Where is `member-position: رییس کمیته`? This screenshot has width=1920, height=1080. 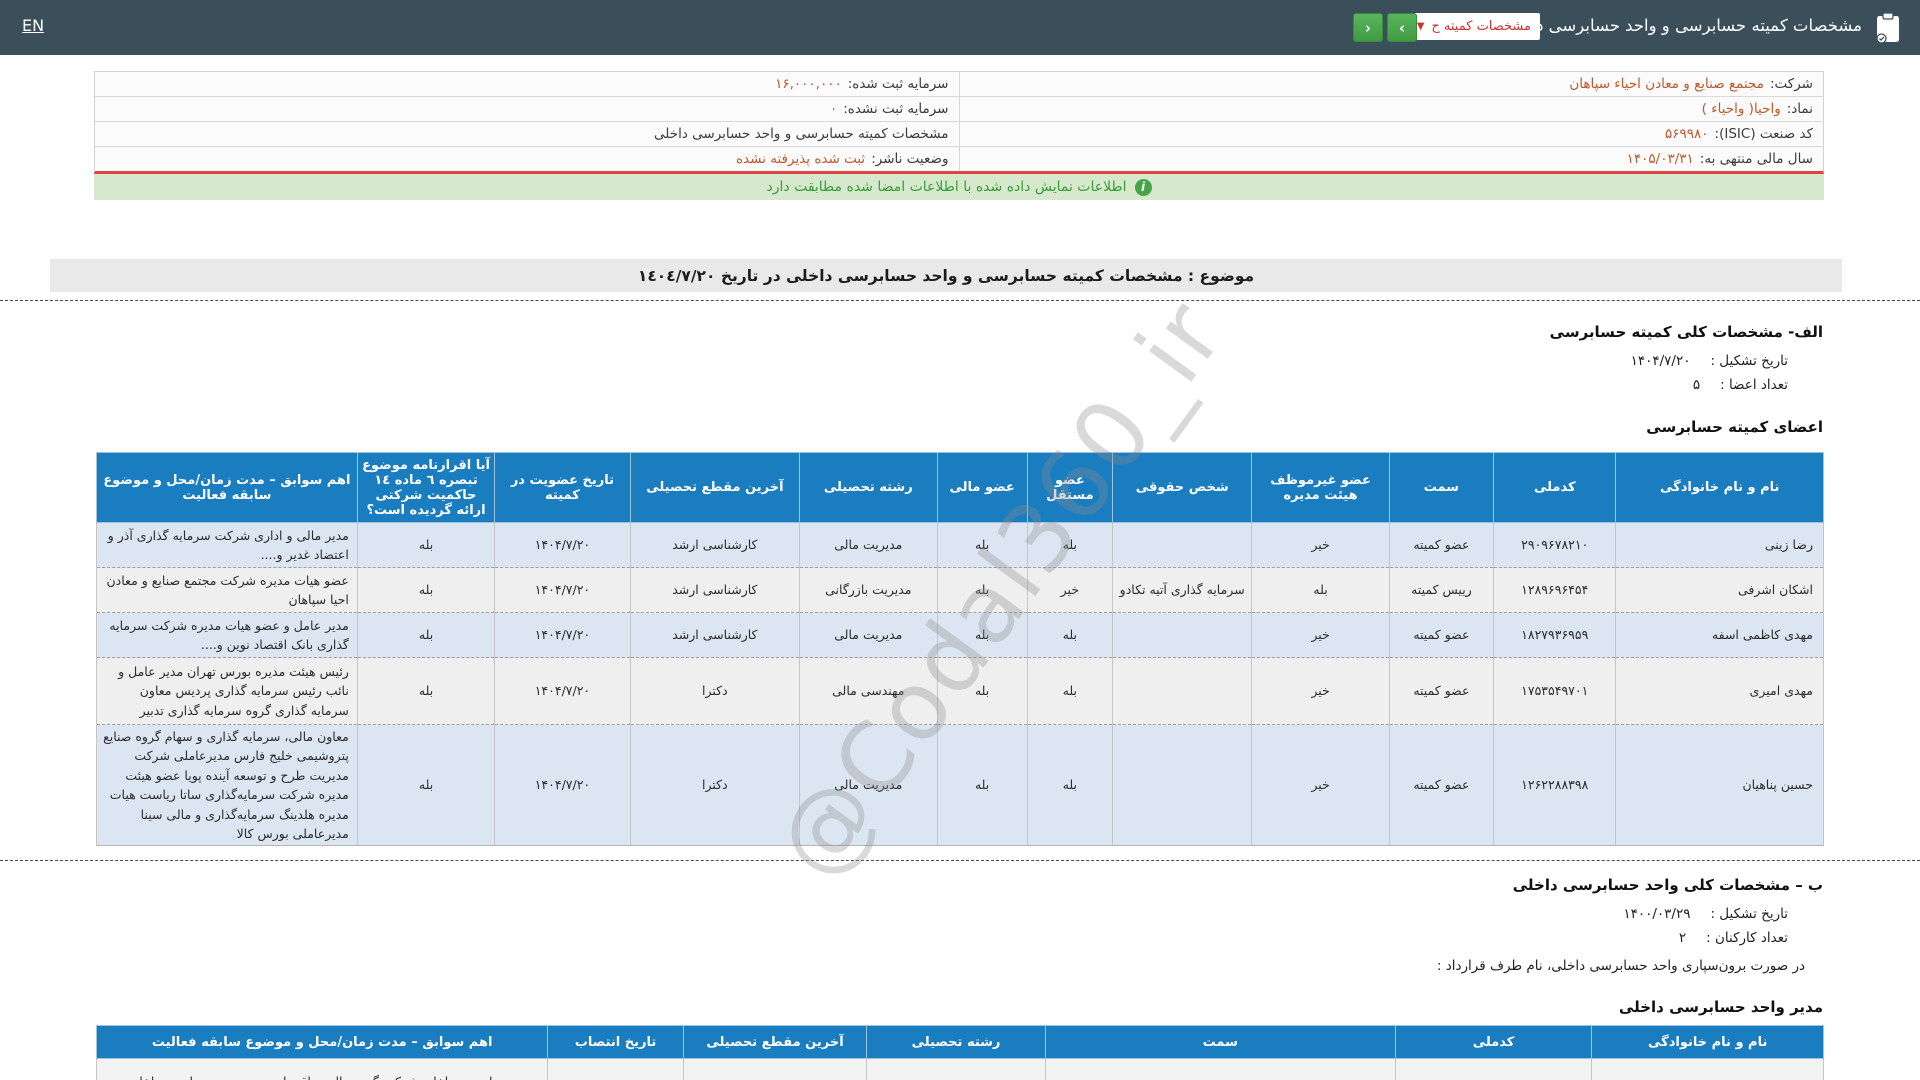 member-position: رییس کمیته is located at coordinates (1441, 590).